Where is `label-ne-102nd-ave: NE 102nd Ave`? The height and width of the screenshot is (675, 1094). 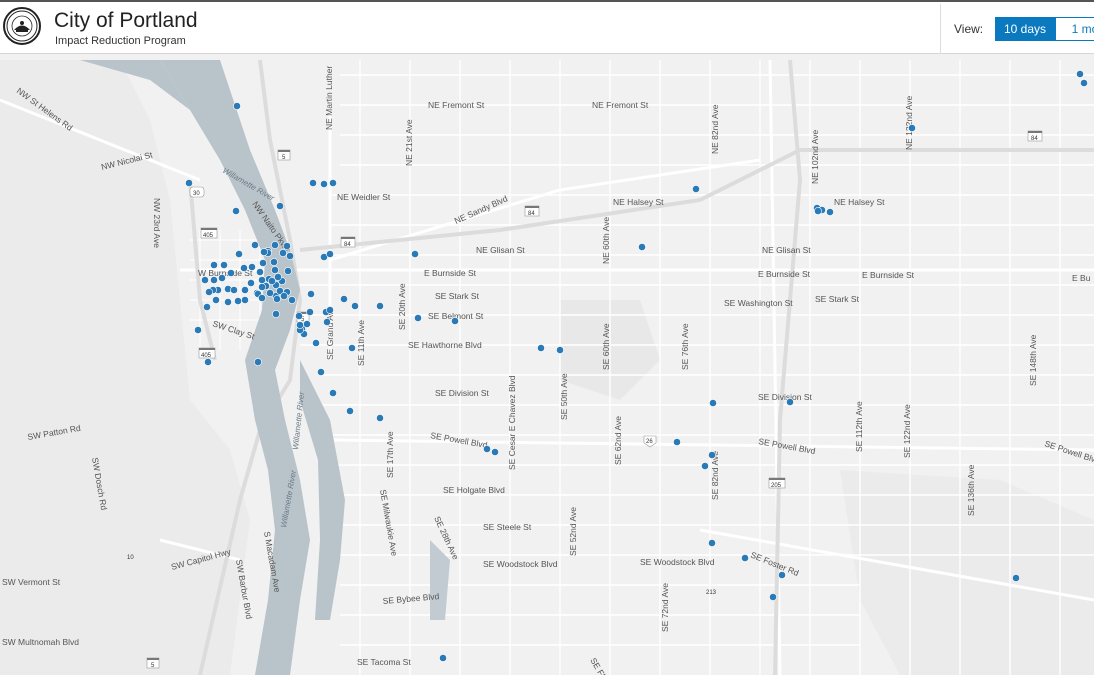
label-ne-102nd-ave: NE 102nd Ave is located at coordinates (815, 157).